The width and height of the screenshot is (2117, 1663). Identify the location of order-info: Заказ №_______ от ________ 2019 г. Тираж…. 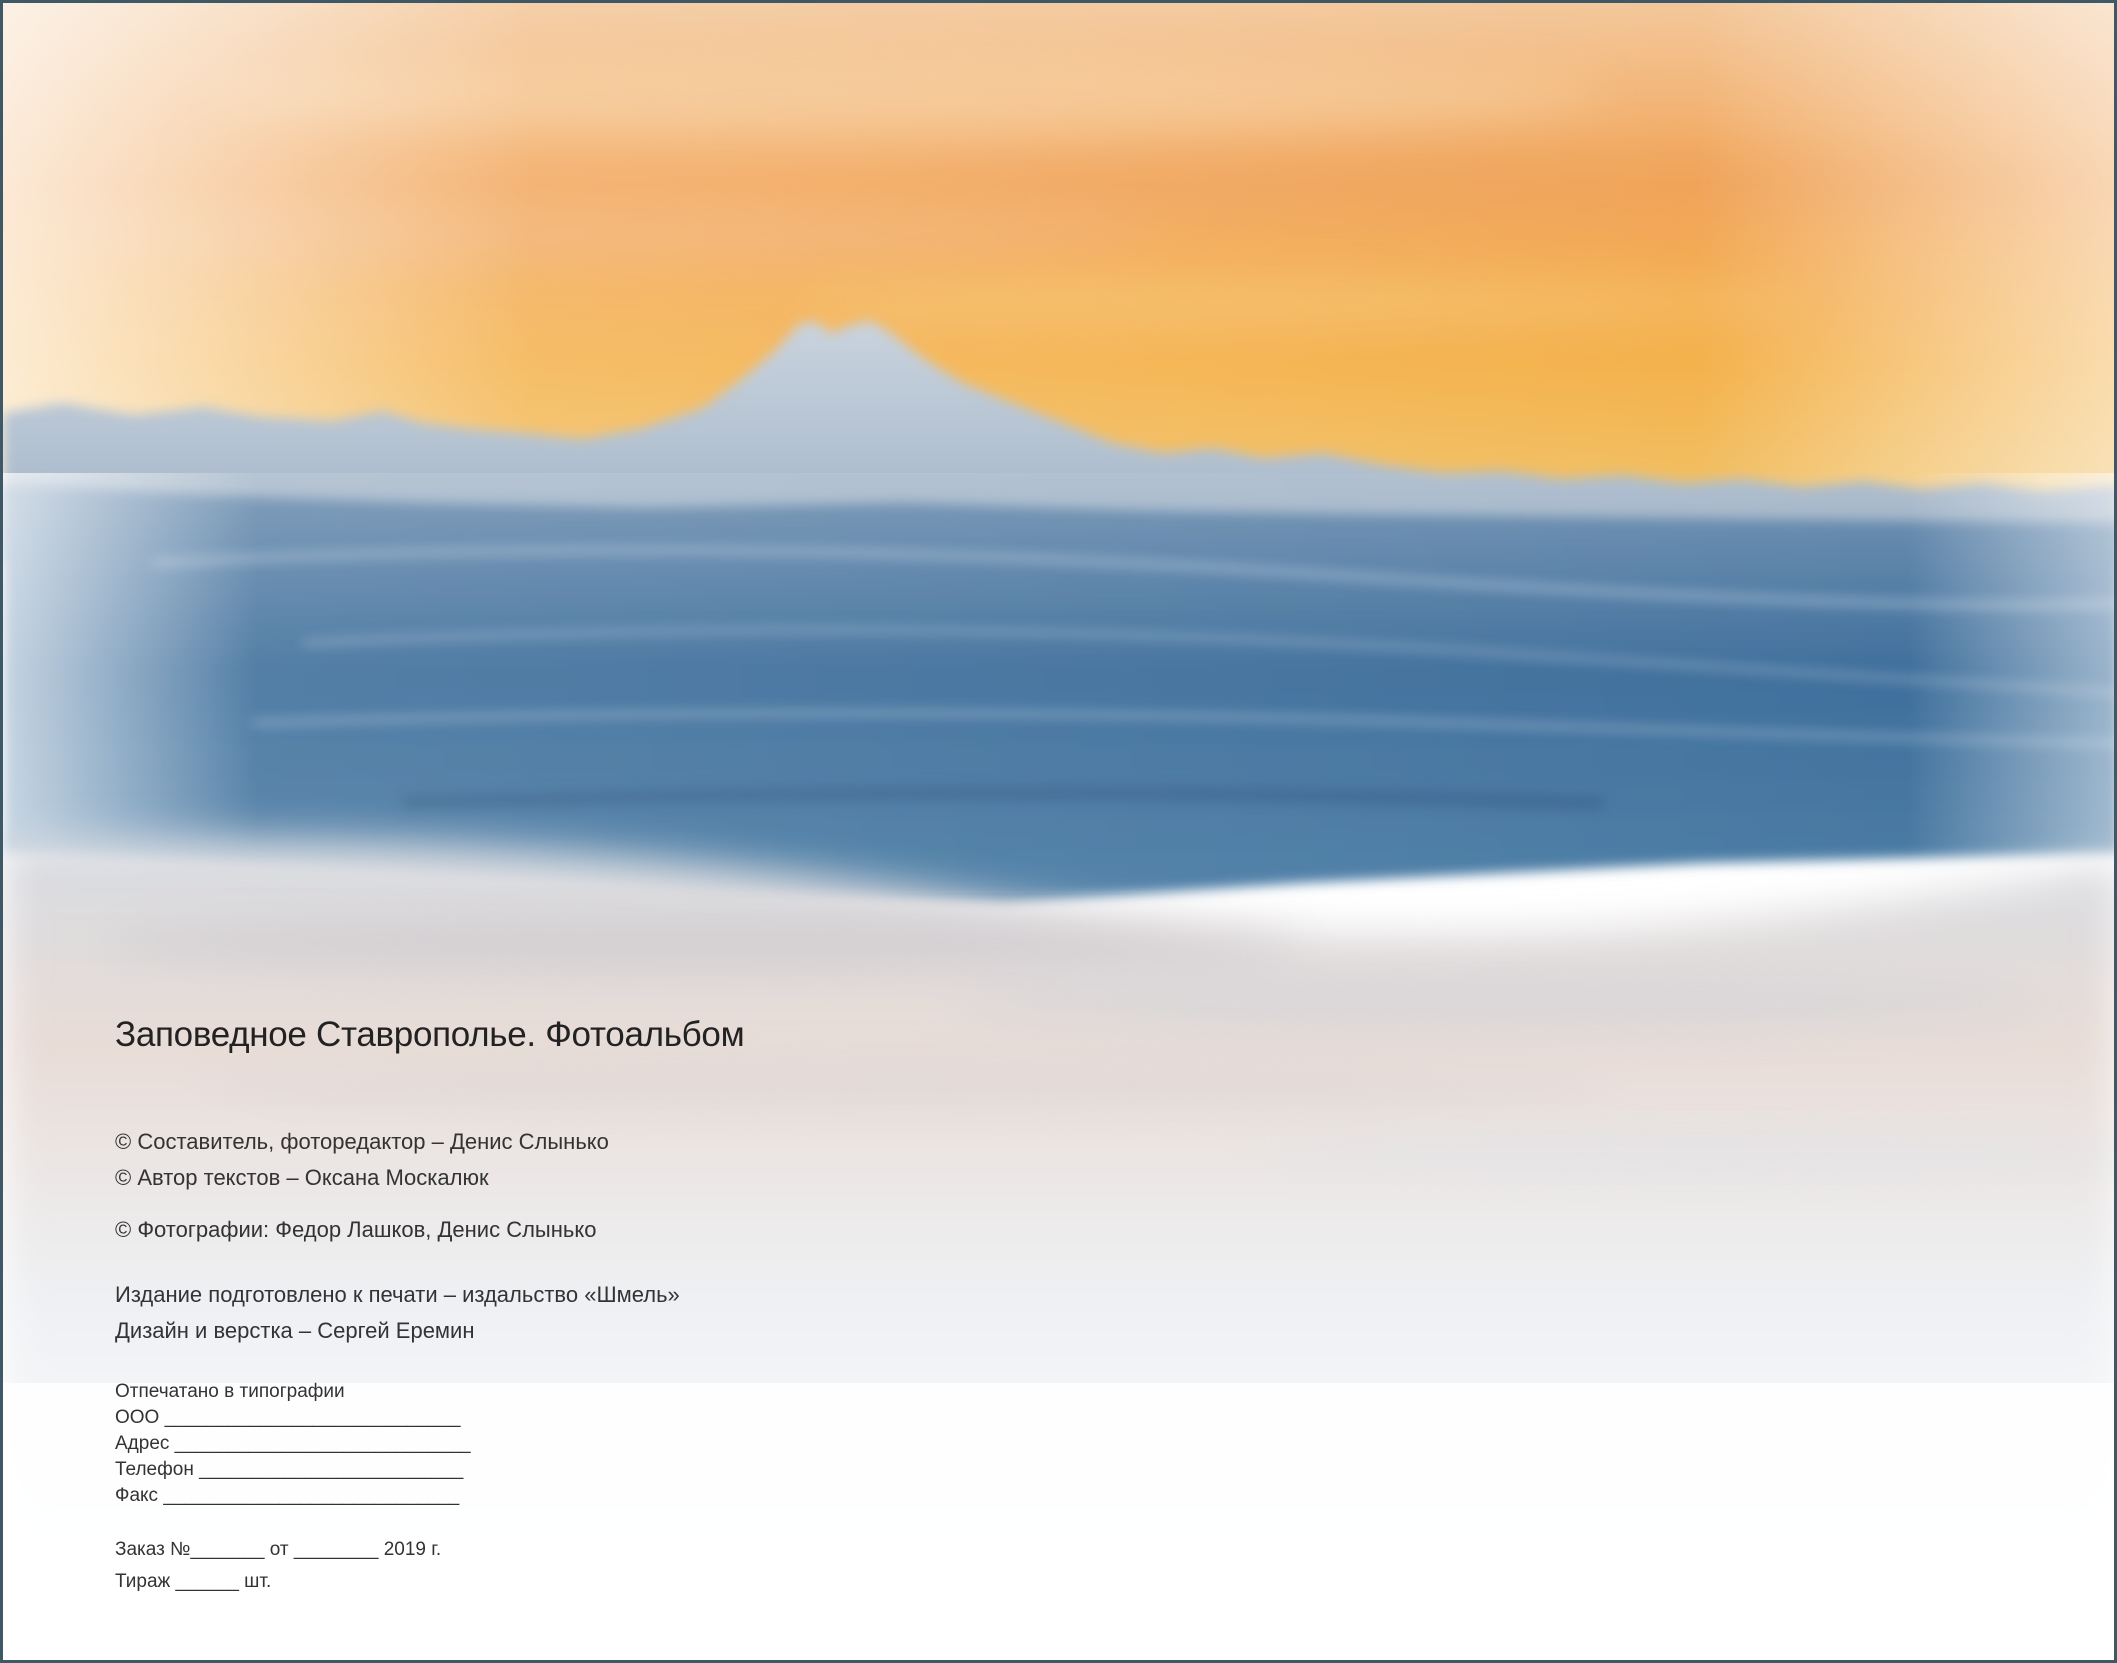
(278, 1566).